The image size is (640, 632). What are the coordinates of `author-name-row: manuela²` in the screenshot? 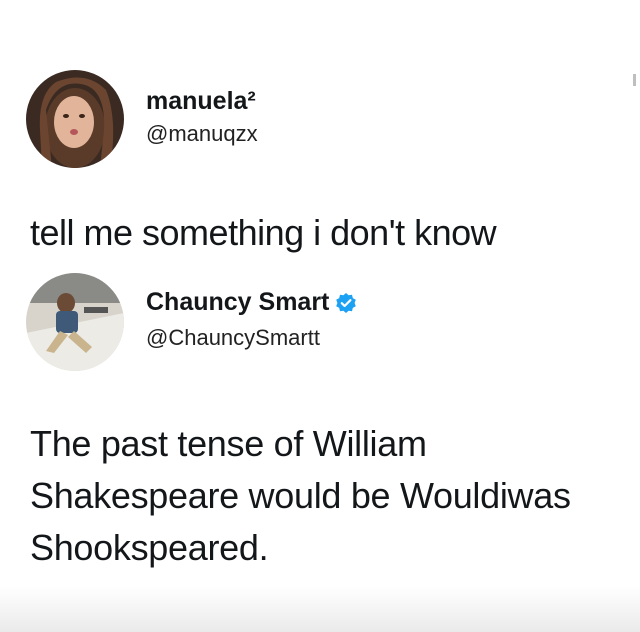 It's located at (201, 101).